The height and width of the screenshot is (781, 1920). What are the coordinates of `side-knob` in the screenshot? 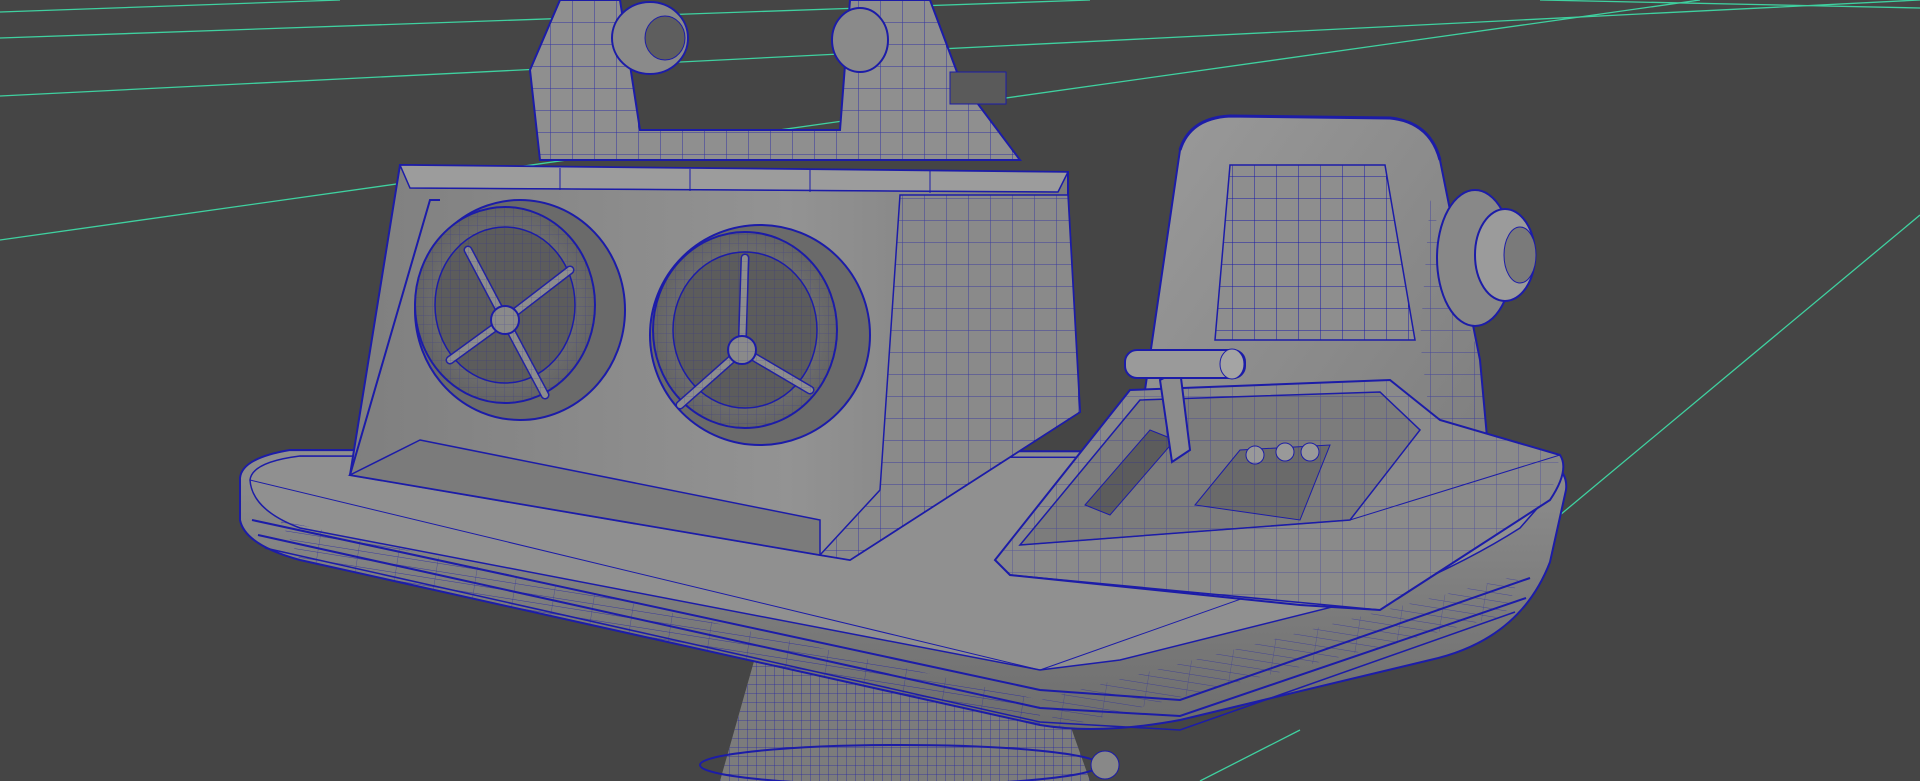 It's located at (1486, 258).